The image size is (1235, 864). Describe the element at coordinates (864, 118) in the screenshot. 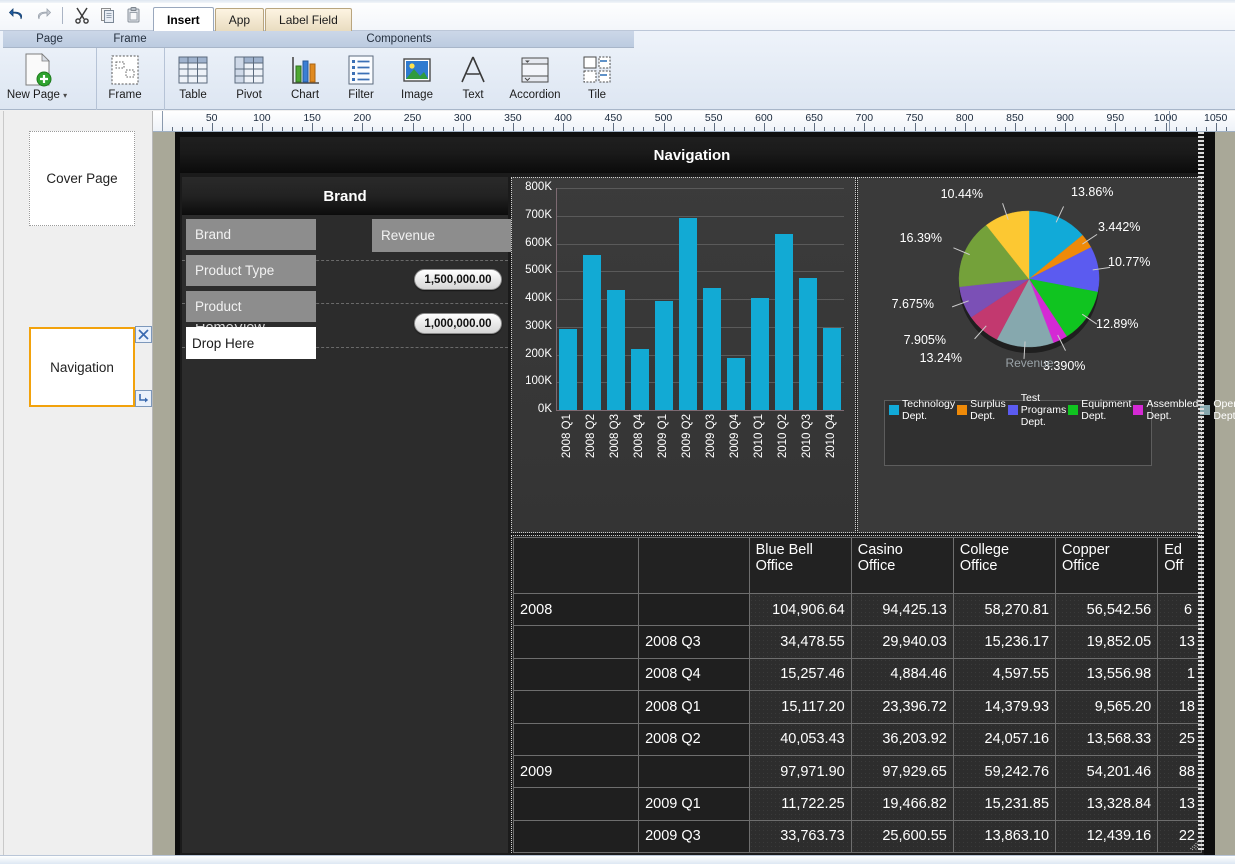

I see `ruler-label: 700` at that location.